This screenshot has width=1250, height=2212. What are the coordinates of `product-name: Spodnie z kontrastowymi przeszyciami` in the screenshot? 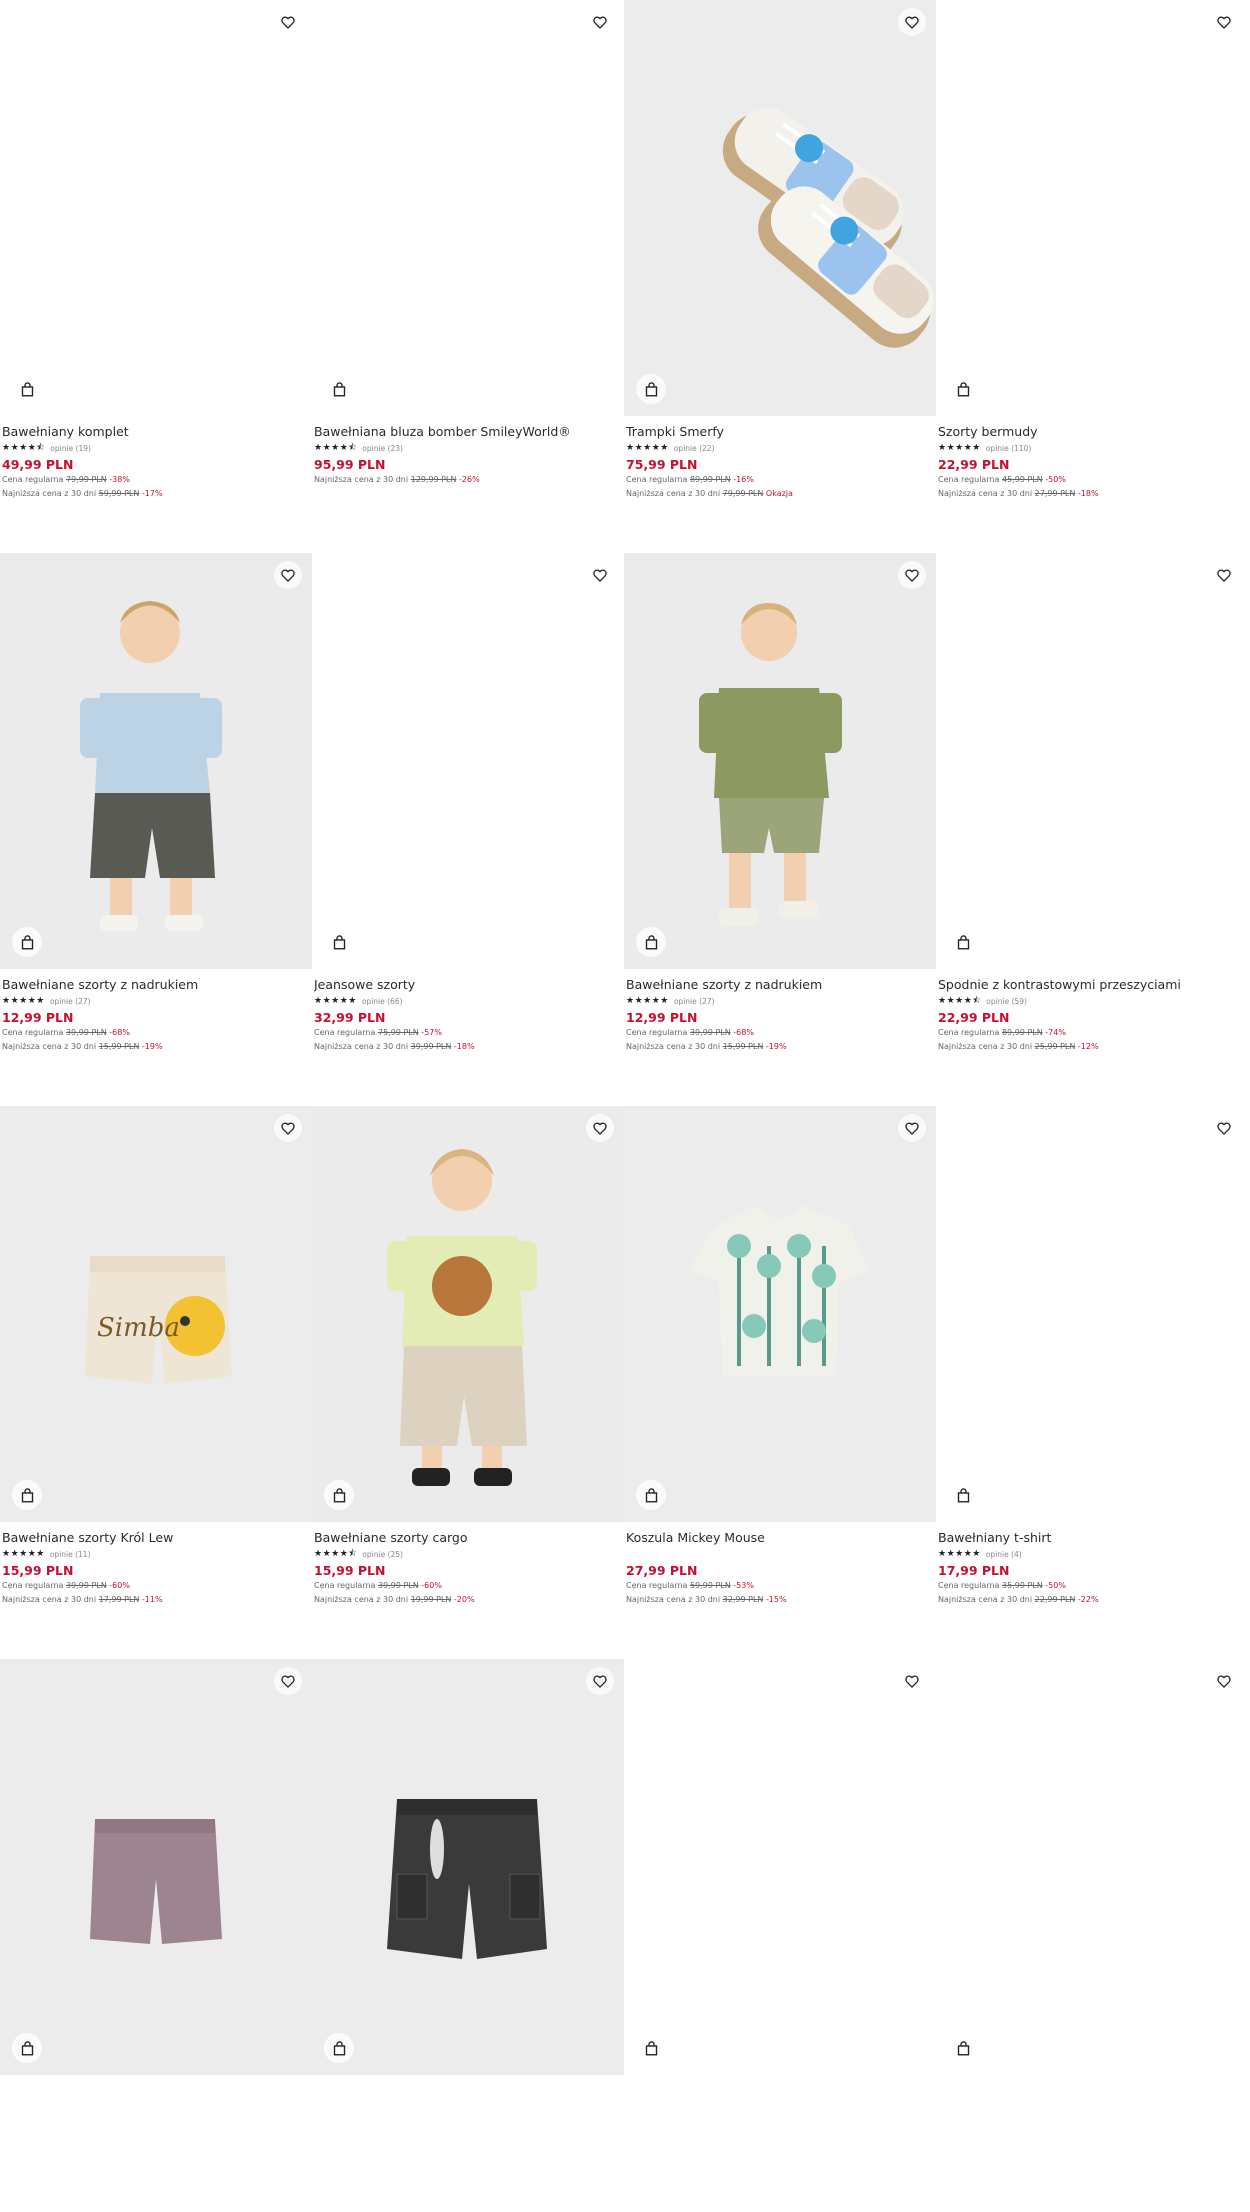 It's located at (1090, 985).